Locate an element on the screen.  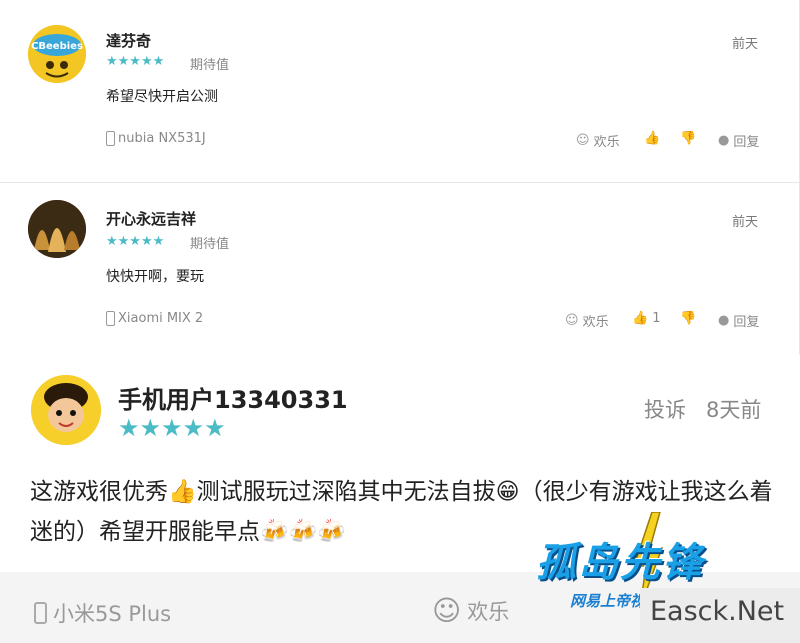
review-text: 希望尽快开启公测 is located at coordinates (162, 97).